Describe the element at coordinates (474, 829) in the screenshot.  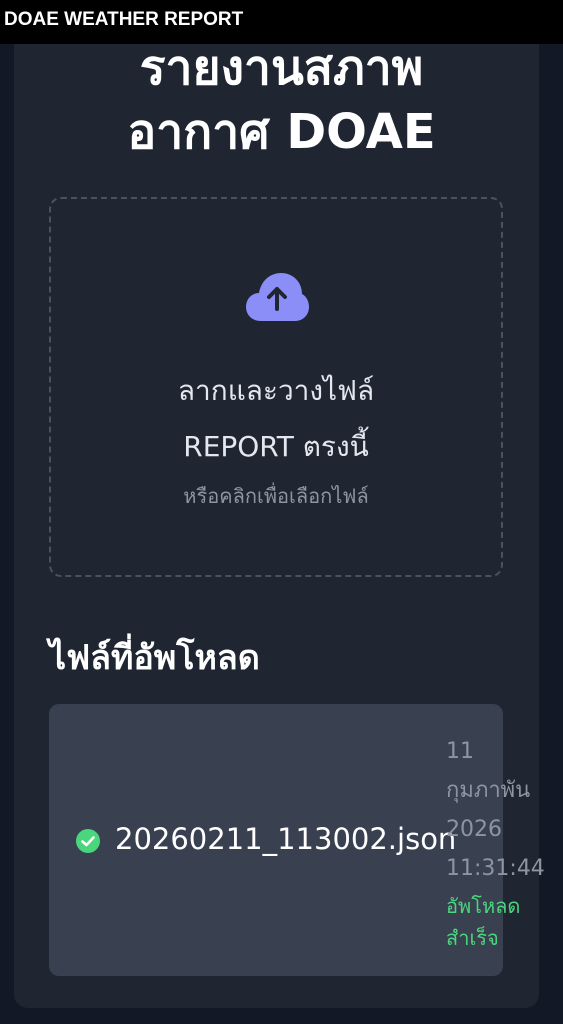
I see `file-date-year: 2026` at that location.